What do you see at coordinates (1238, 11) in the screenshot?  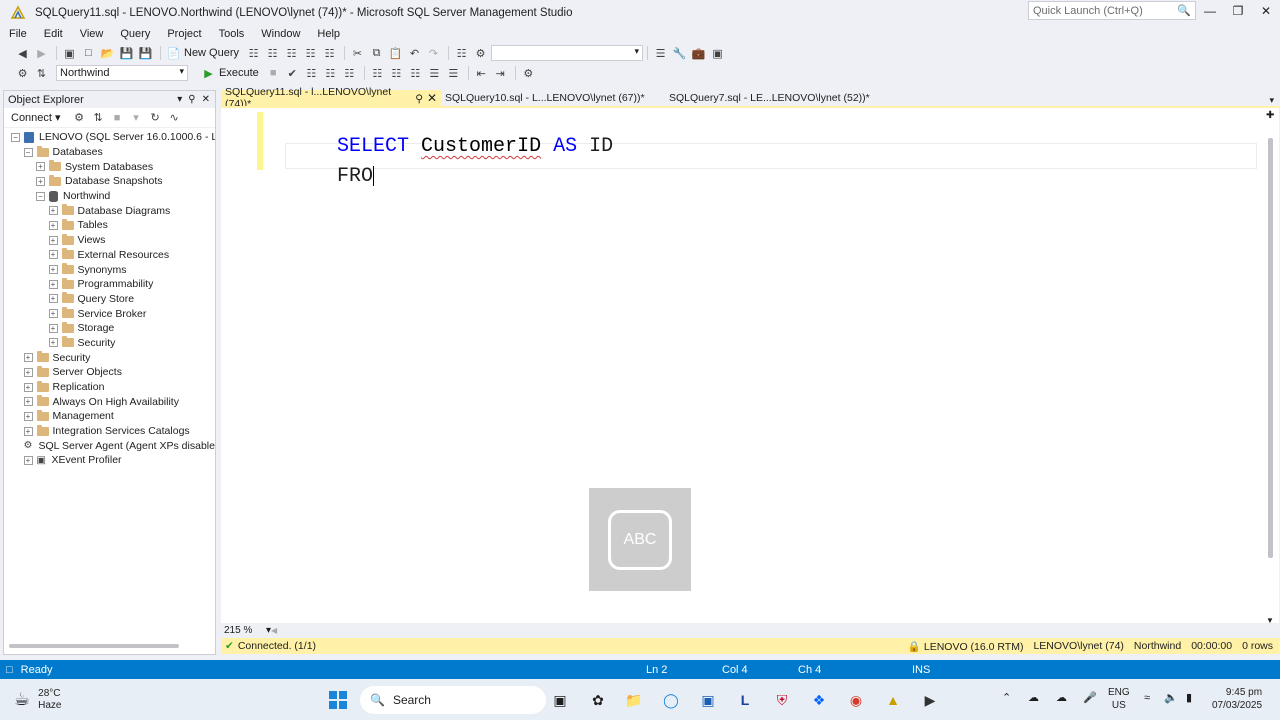 I see `maximize-button: ❐` at bounding box center [1238, 11].